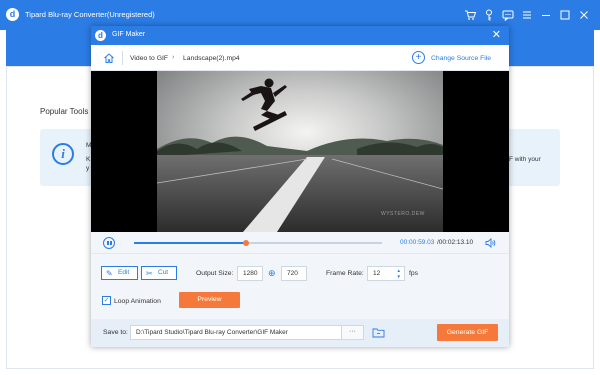 This screenshot has height=375, width=600. I want to click on chat-icon, so click(508, 15).